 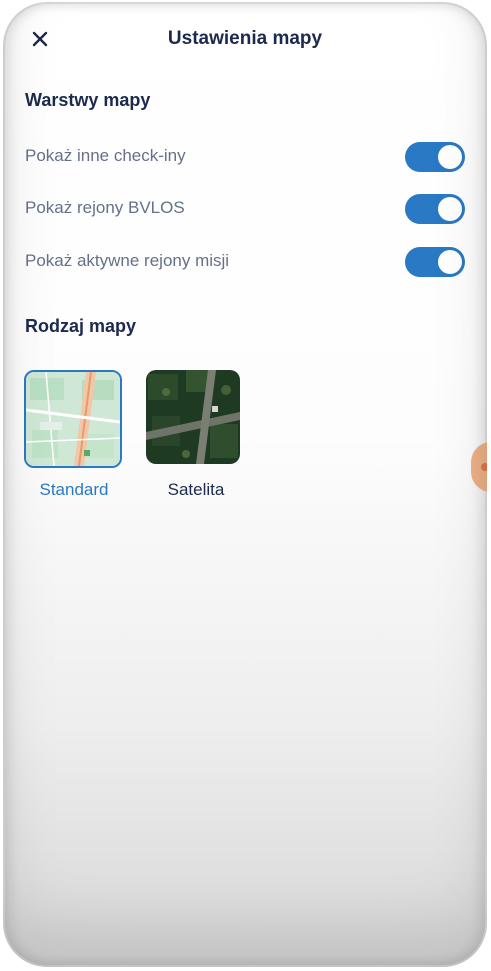 What do you see at coordinates (88, 100) in the screenshot?
I see `section-title-layers: Warstwy mapy` at bounding box center [88, 100].